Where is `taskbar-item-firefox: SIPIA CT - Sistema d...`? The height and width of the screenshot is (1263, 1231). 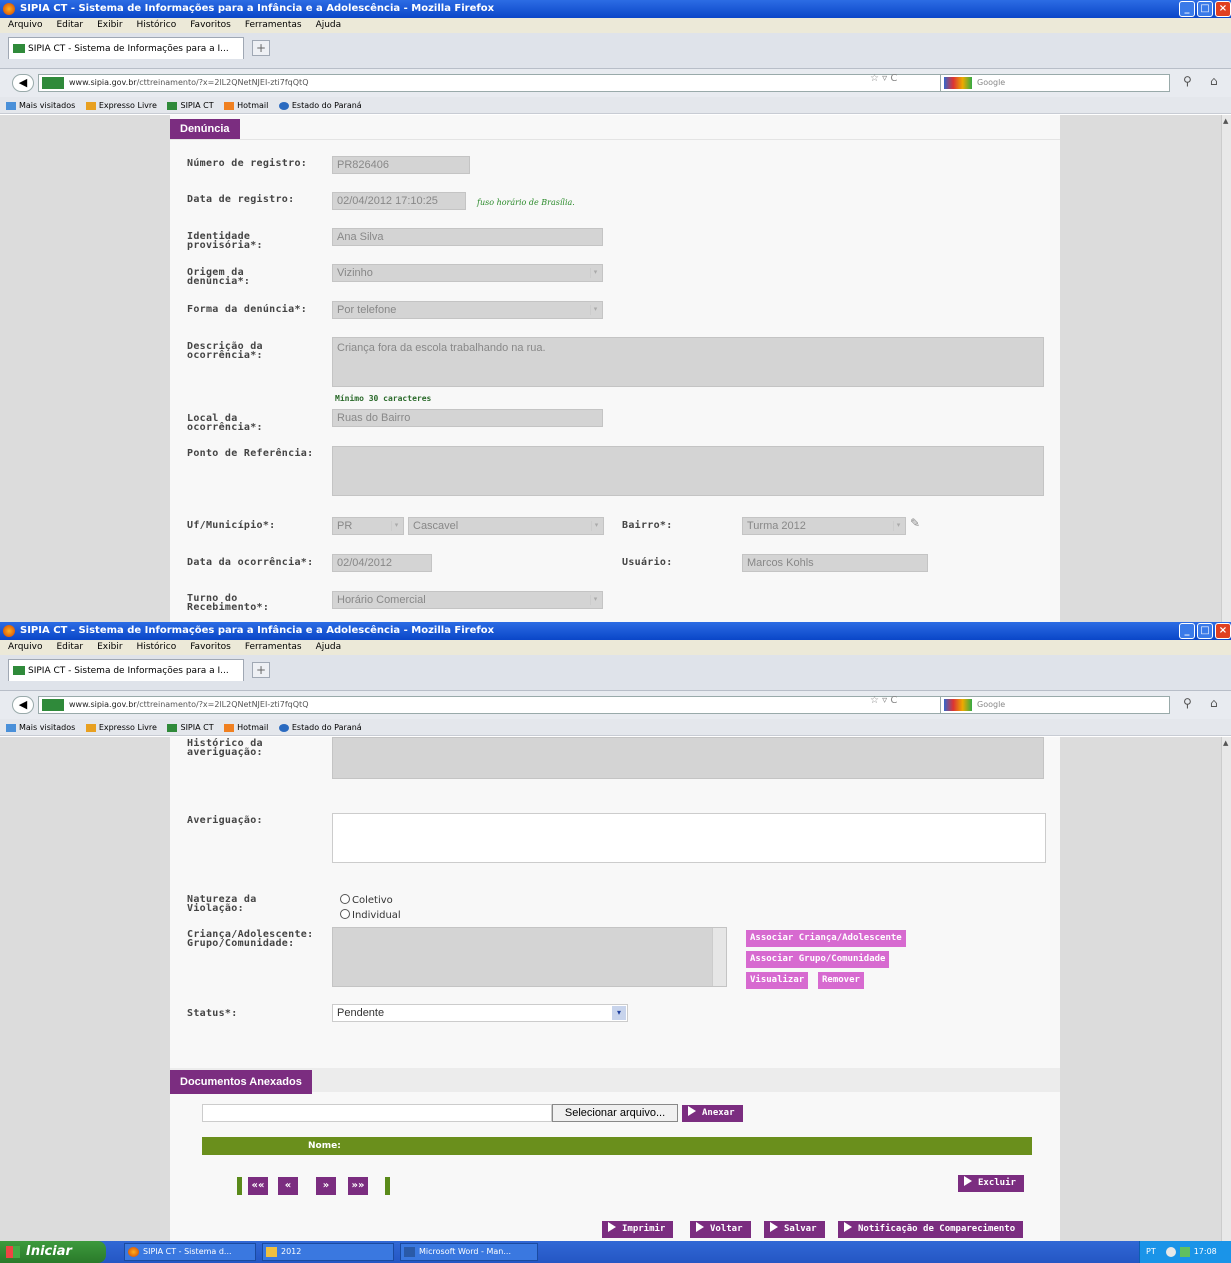
taskbar-item-firefox: SIPIA CT - Sistema d... is located at coordinates (190, 1252).